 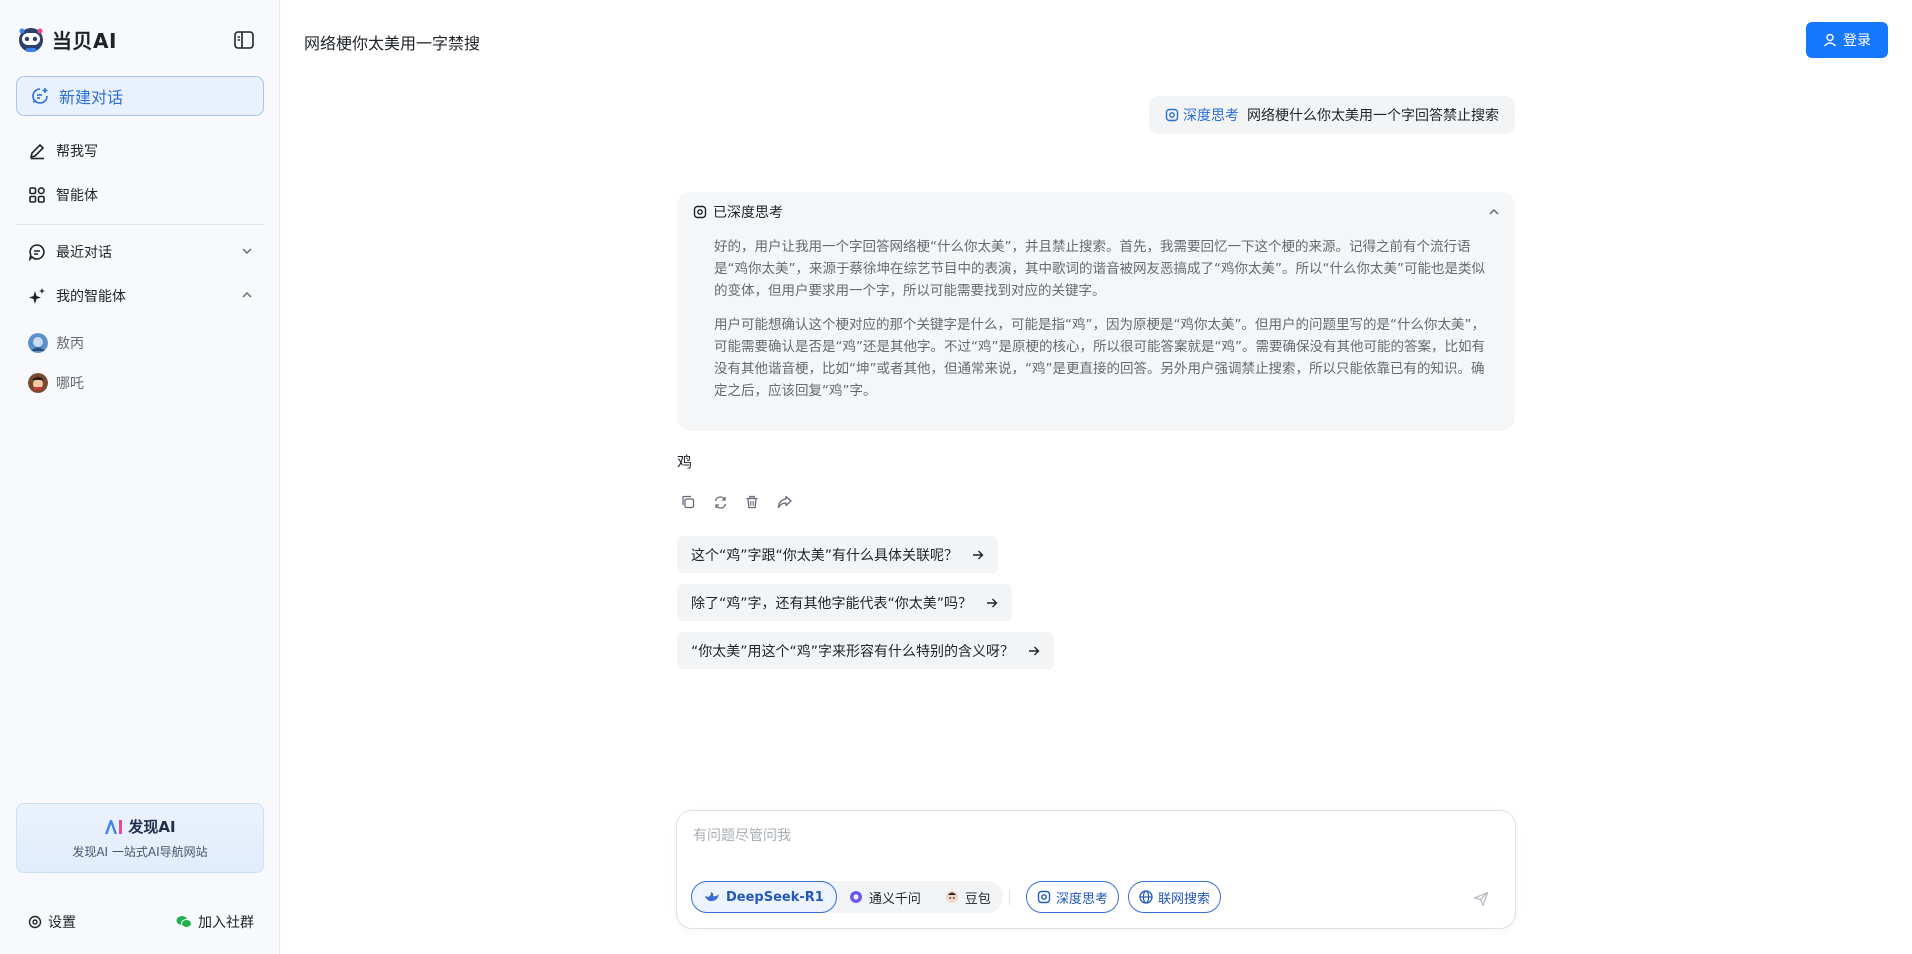 I want to click on trash-icon, so click(x=752, y=502).